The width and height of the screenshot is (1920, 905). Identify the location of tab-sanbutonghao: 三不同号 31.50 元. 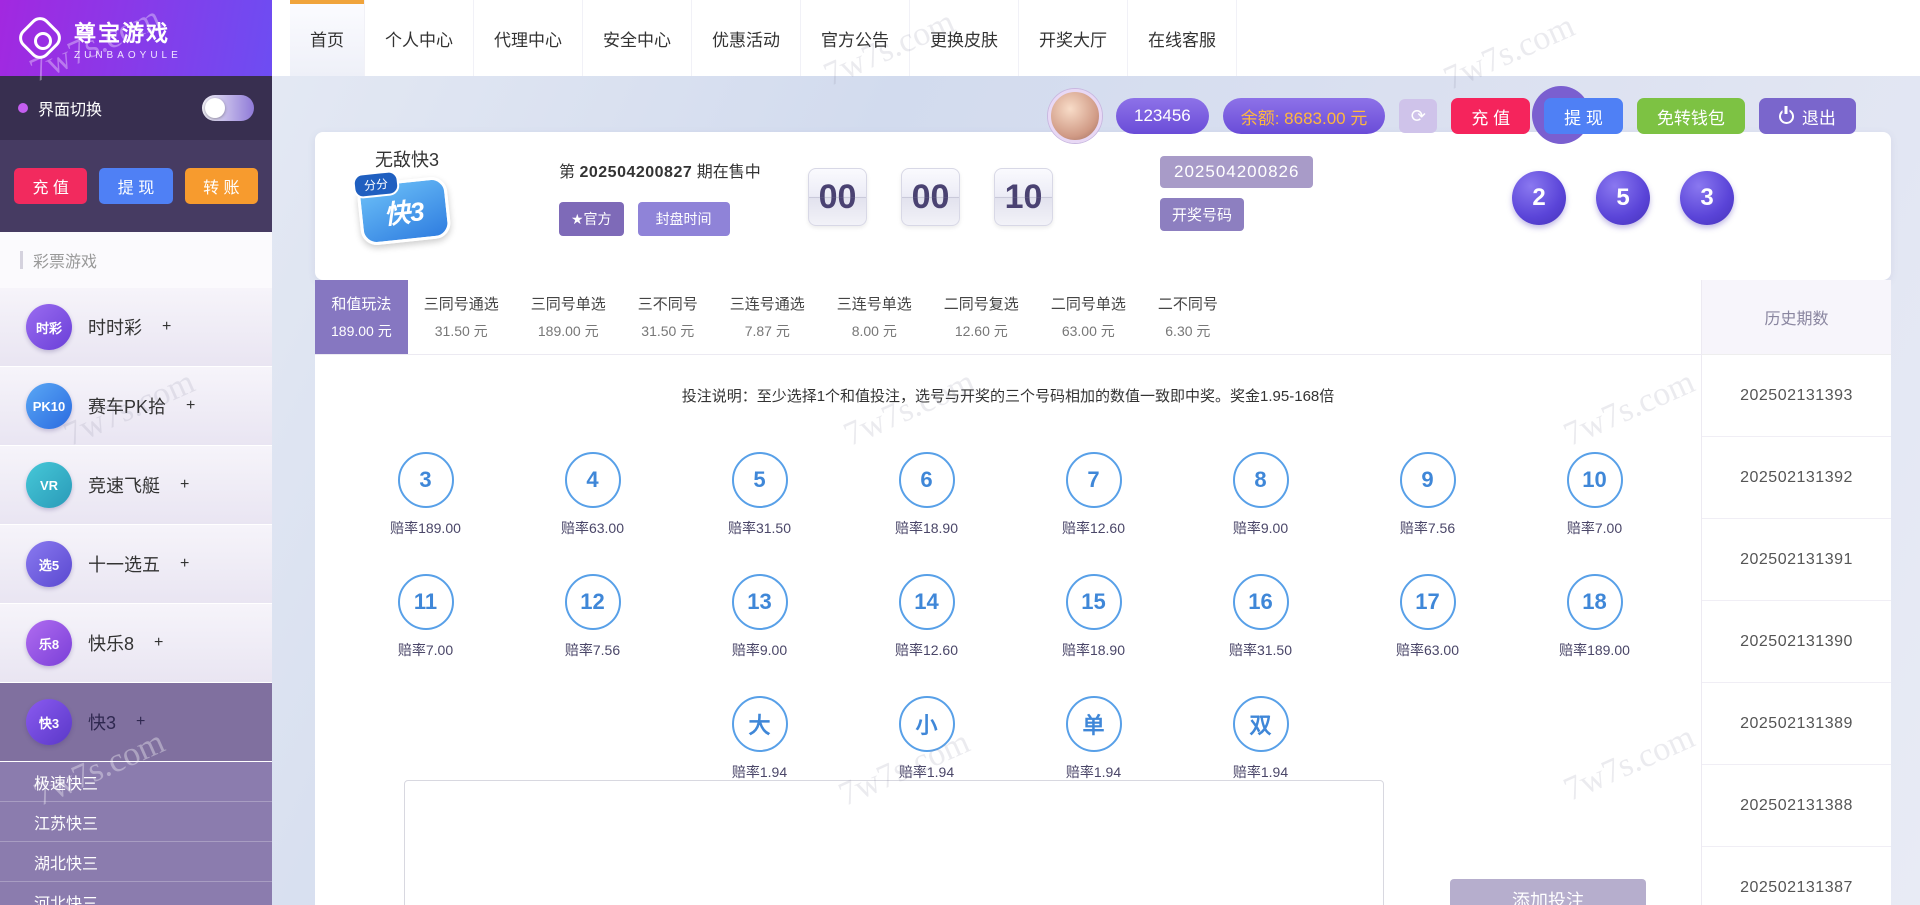
(668, 317).